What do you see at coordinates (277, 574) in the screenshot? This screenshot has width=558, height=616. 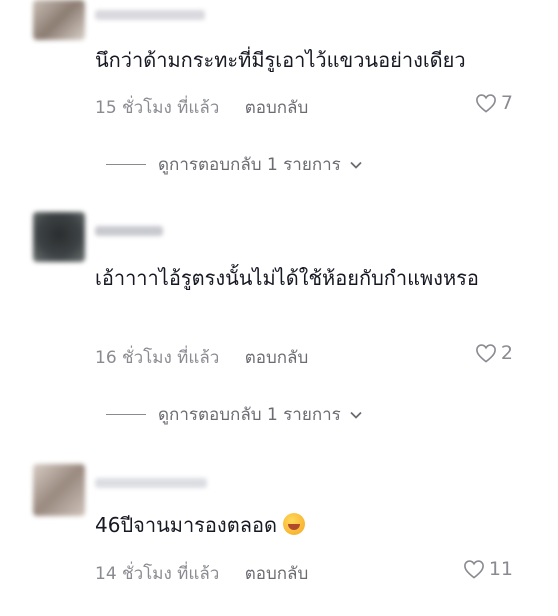 I see `reply-button: ตอบกลับ` at bounding box center [277, 574].